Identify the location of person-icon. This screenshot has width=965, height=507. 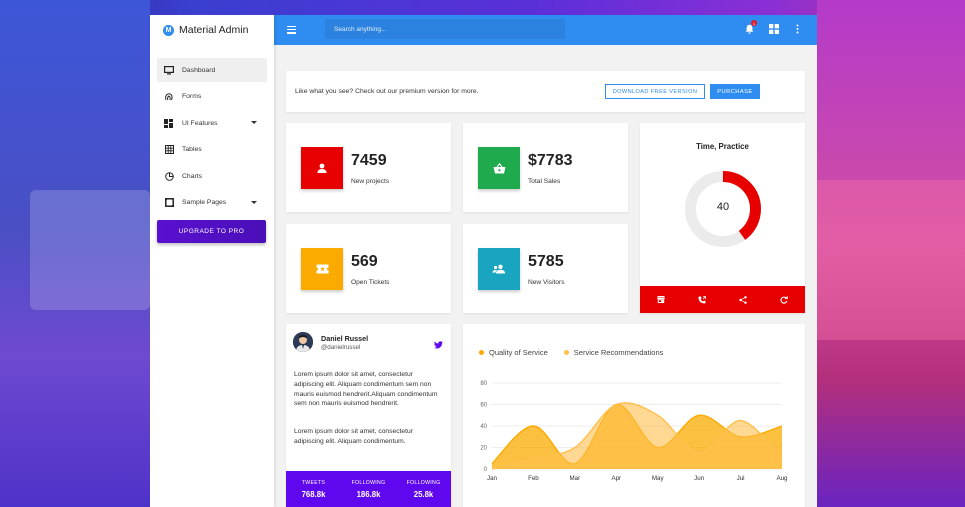
(322, 168).